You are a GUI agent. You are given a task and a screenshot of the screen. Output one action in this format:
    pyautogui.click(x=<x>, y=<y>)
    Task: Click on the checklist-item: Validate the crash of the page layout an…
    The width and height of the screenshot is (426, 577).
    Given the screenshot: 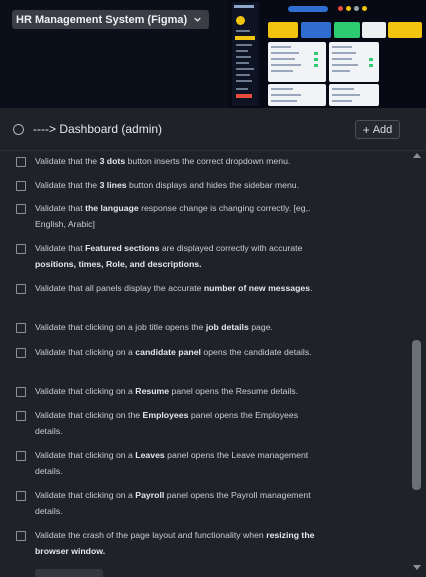 What is the action you would take?
    pyautogui.click(x=205, y=544)
    